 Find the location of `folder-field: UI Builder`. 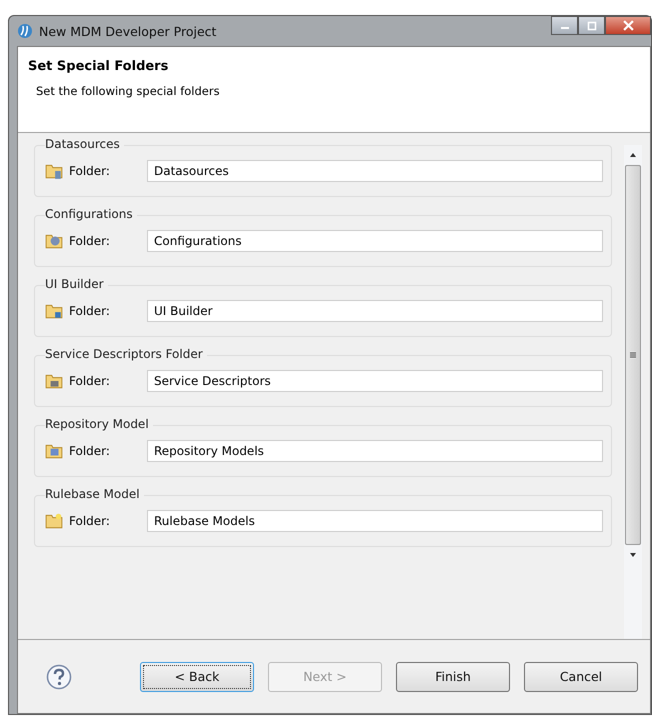

folder-field: UI Builder is located at coordinates (375, 311).